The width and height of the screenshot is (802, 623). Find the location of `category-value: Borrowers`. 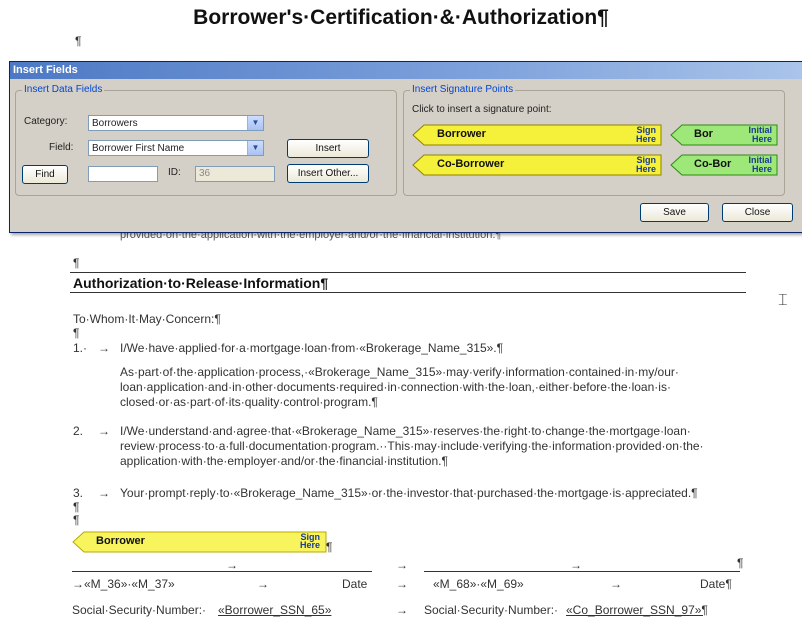

category-value: Borrowers is located at coordinates (115, 123).